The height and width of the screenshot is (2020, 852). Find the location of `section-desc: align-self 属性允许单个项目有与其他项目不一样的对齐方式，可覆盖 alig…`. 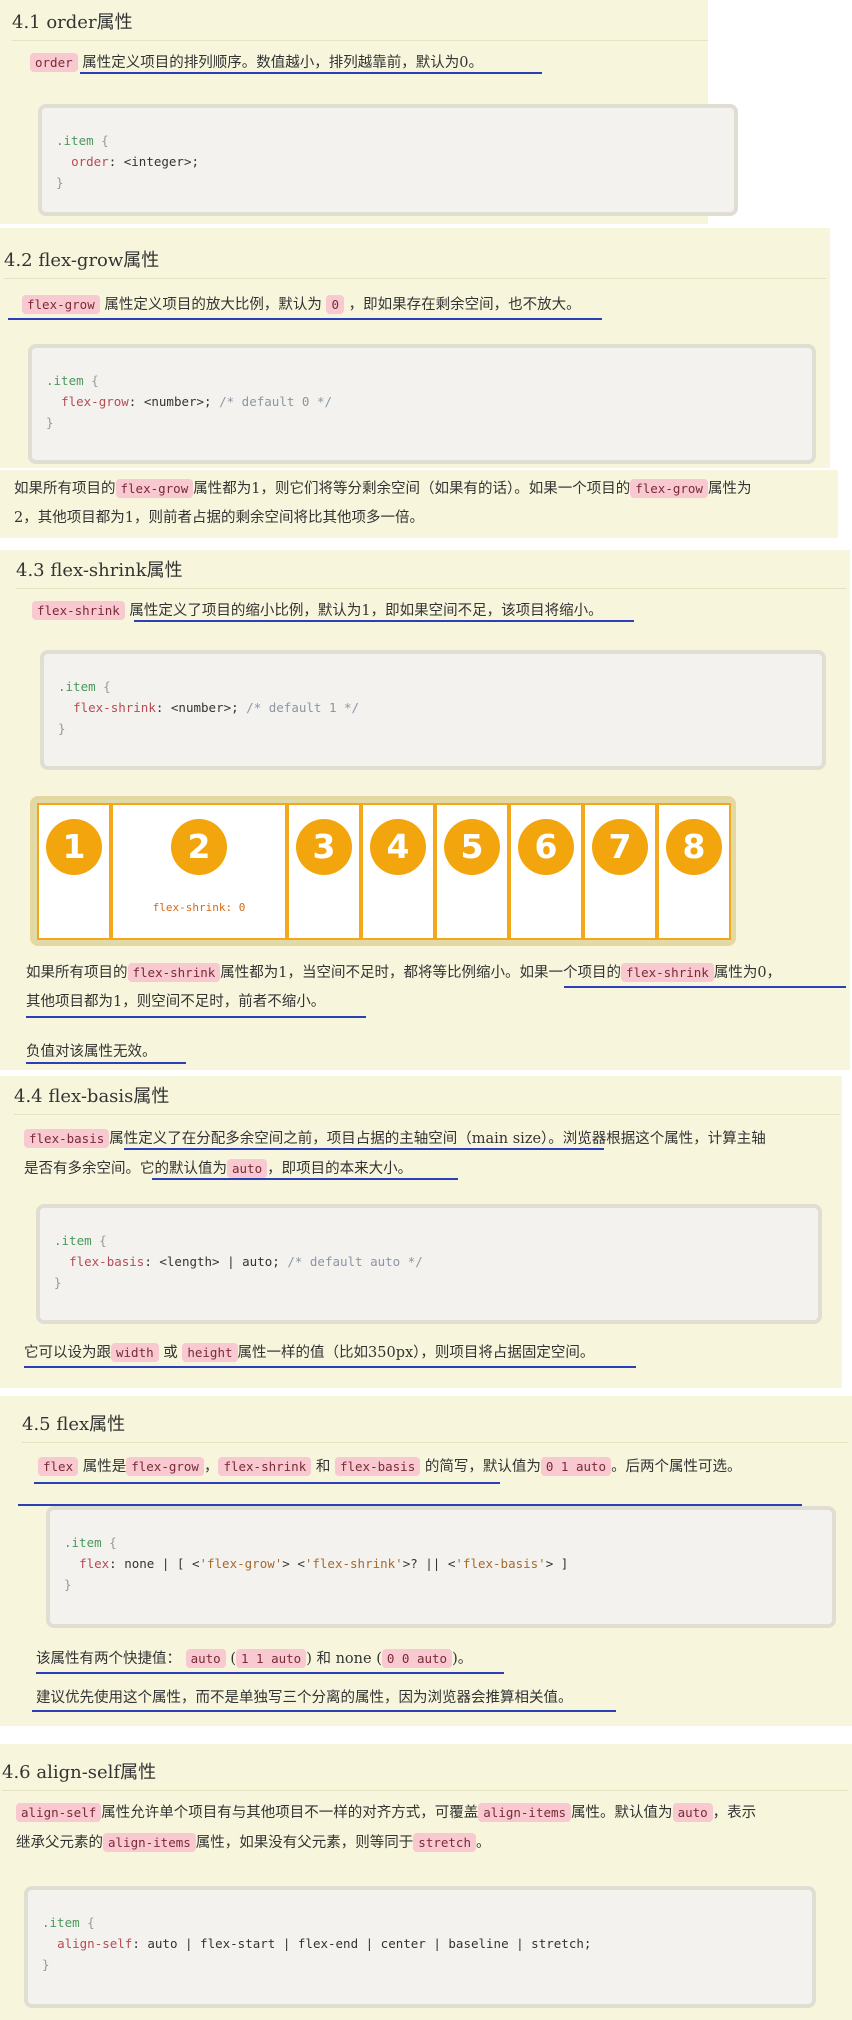

section-desc: align-self 属性允许单个项目有与其他项目不一样的对齐方式，可覆盖 alig… is located at coordinates (386, 1827).